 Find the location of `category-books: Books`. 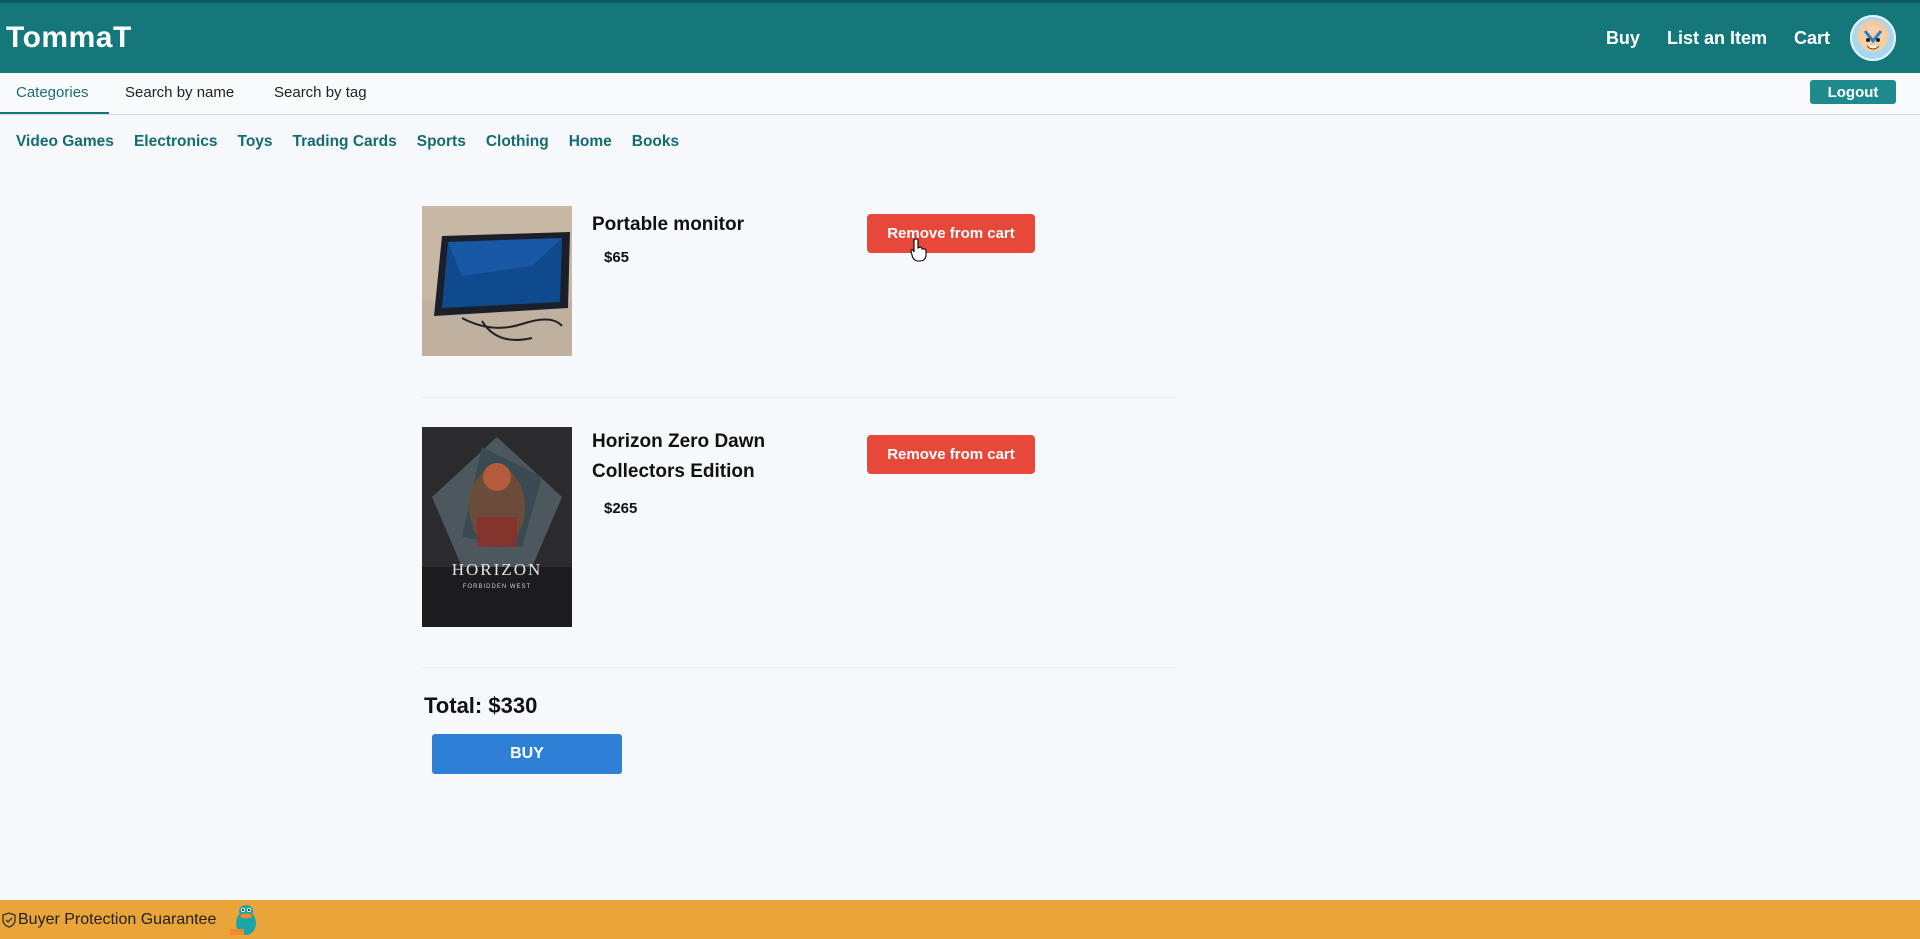

category-books: Books is located at coordinates (655, 142).